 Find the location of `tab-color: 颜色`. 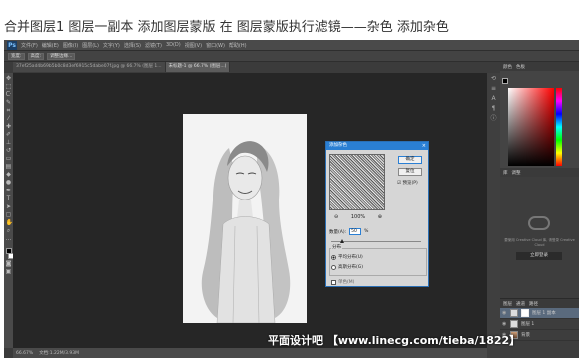

tab-color: 颜色 is located at coordinates (507, 67).